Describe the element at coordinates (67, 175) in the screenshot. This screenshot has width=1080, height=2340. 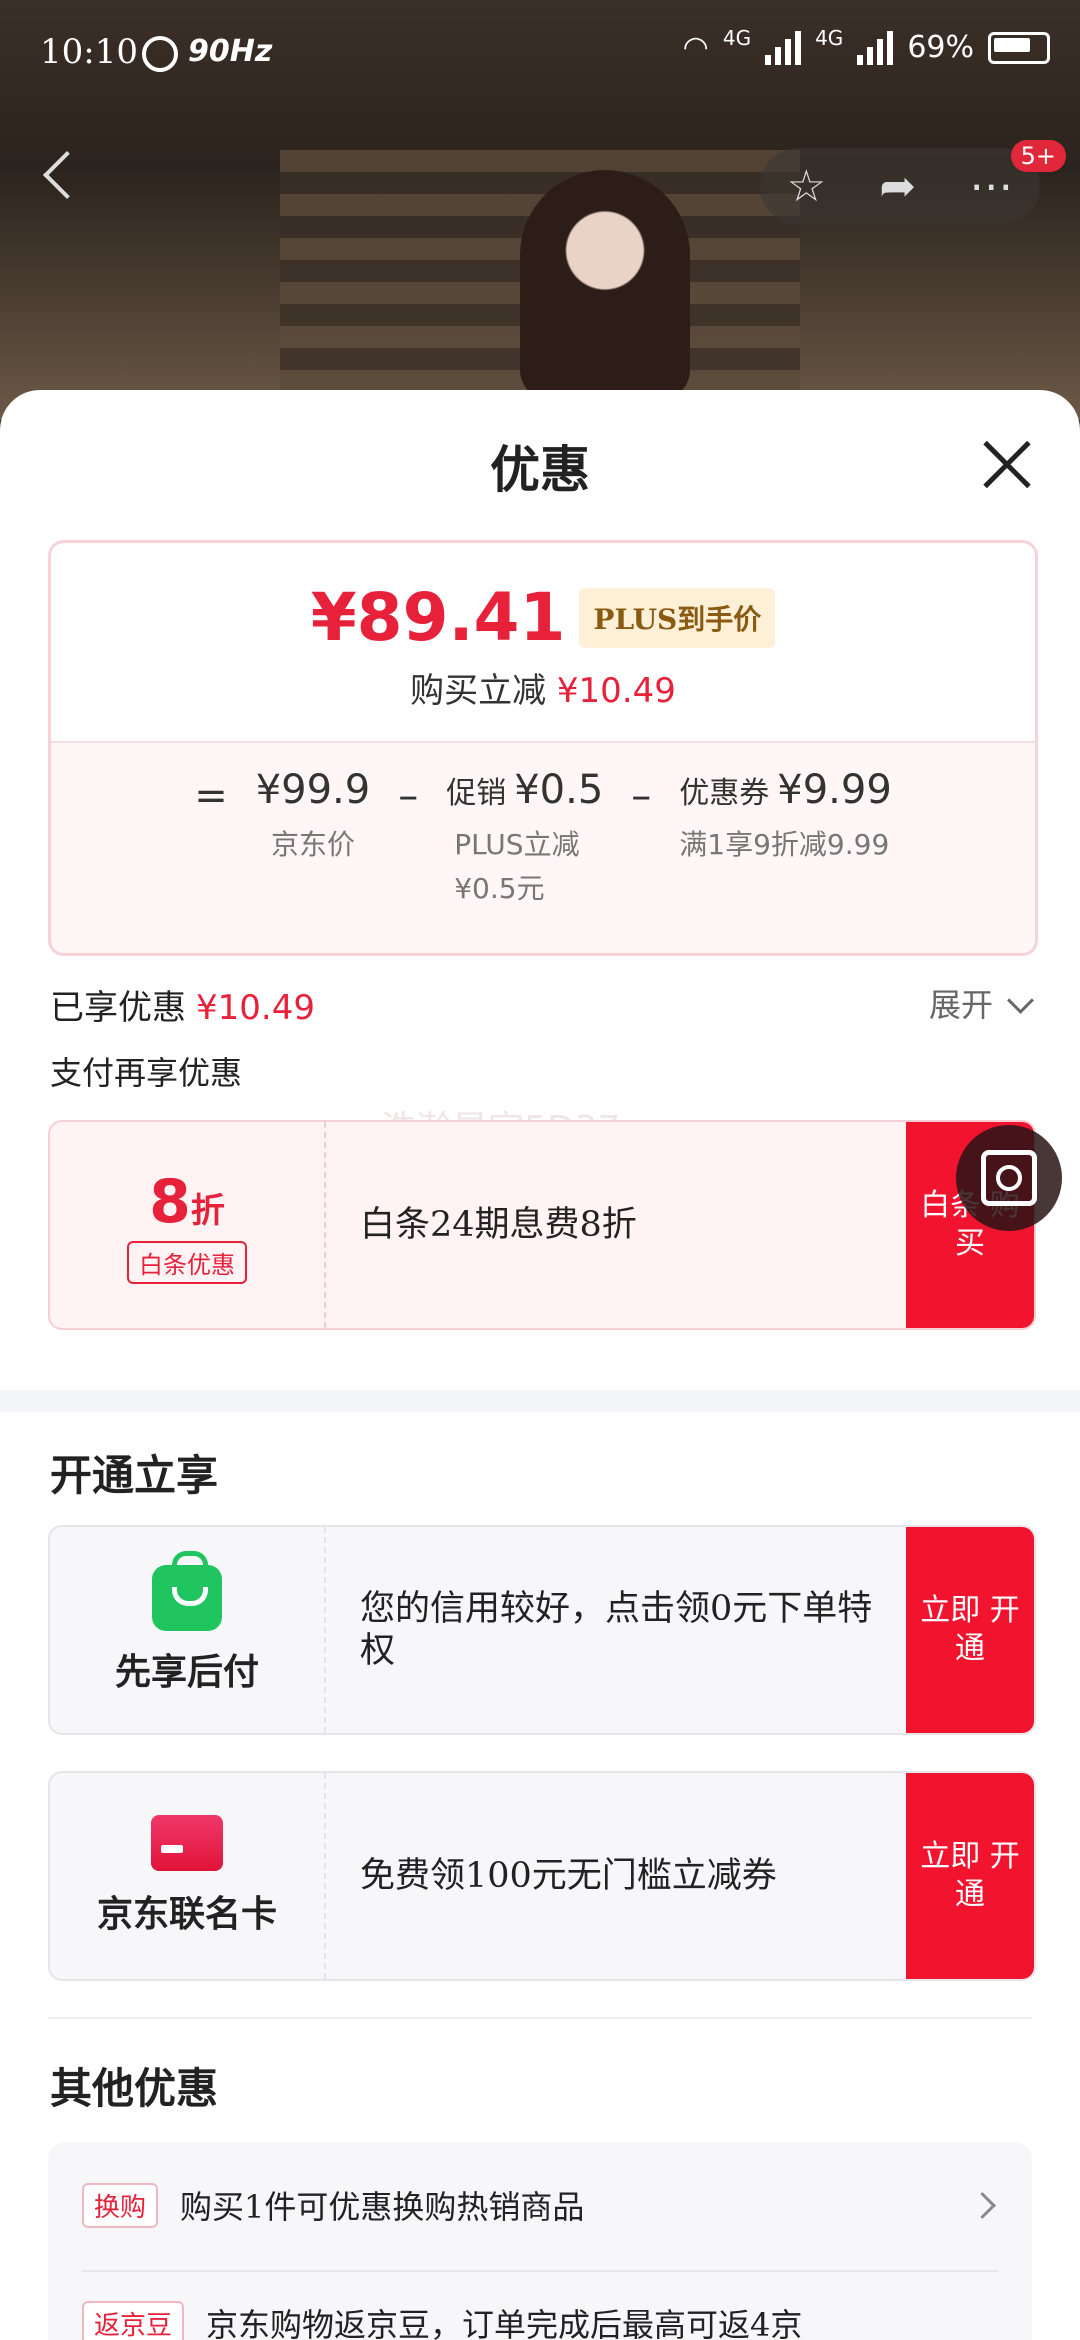
I see `back-icon` at that location.